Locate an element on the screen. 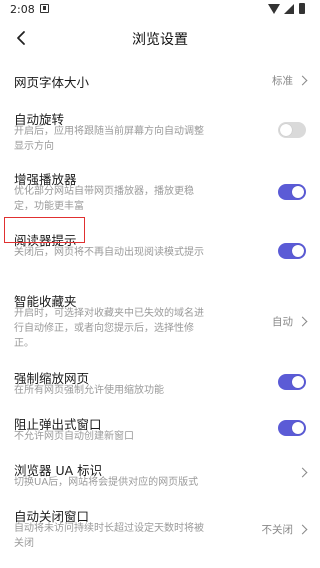  reader-prompt-toggle is located at coordinates (292, 251).